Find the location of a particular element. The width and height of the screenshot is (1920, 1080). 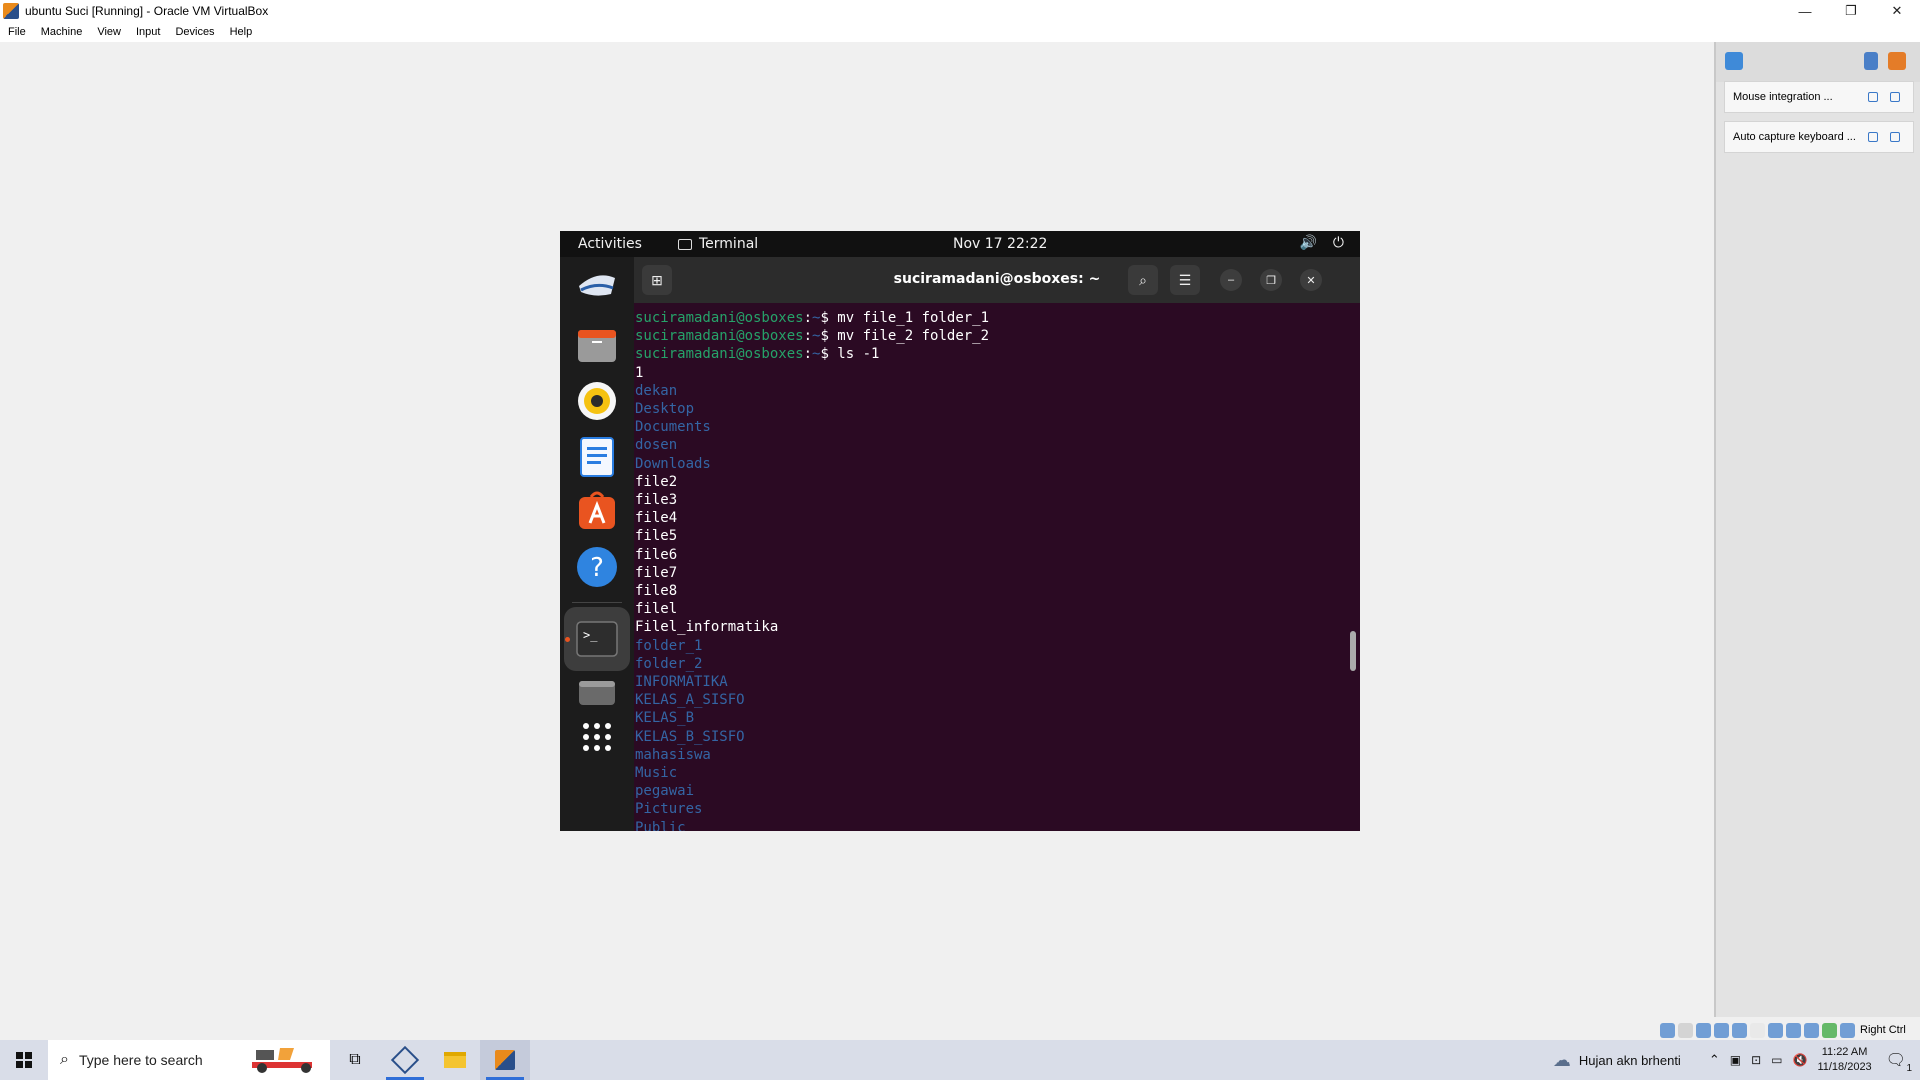

terminal-small-icon is located at coordinates (685, 244).